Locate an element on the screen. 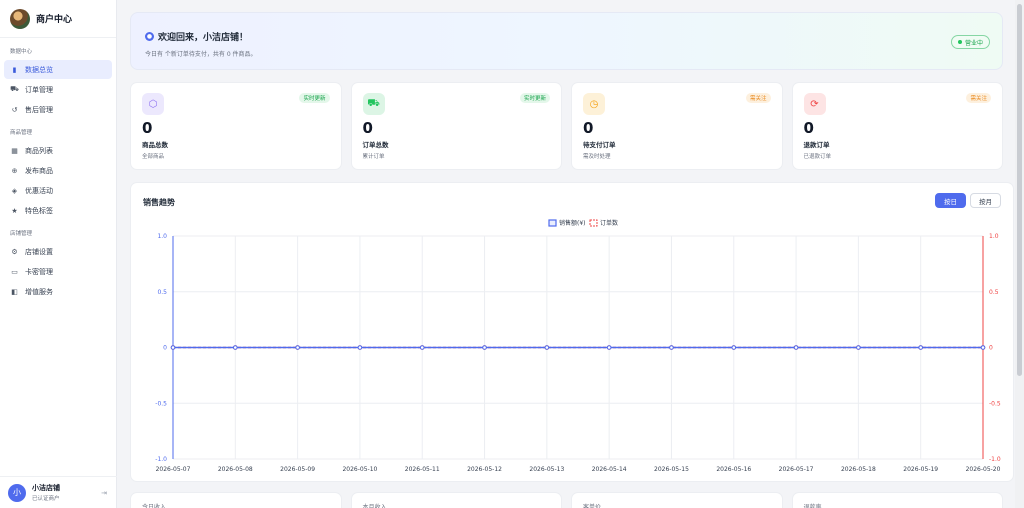 Image resolution: width=1024 pixels, height=508 pixels. status-text: 营业中 is located at coordinates (973, 43).